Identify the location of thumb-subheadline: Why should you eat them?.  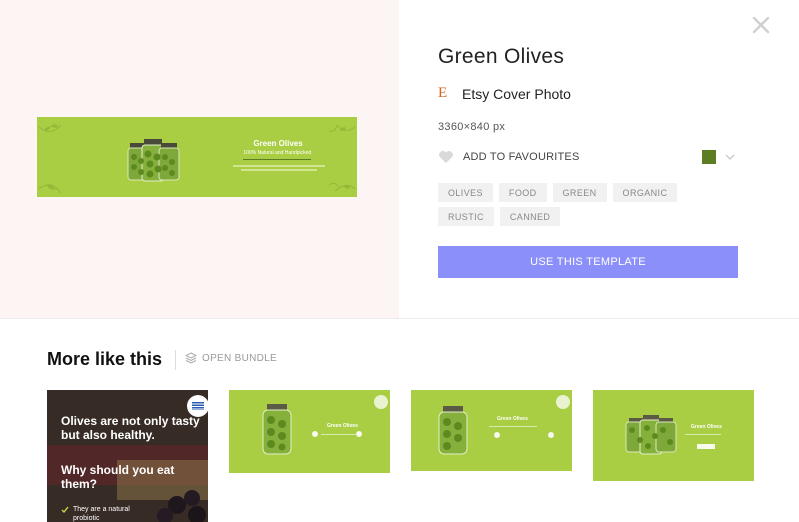
(118, 477).